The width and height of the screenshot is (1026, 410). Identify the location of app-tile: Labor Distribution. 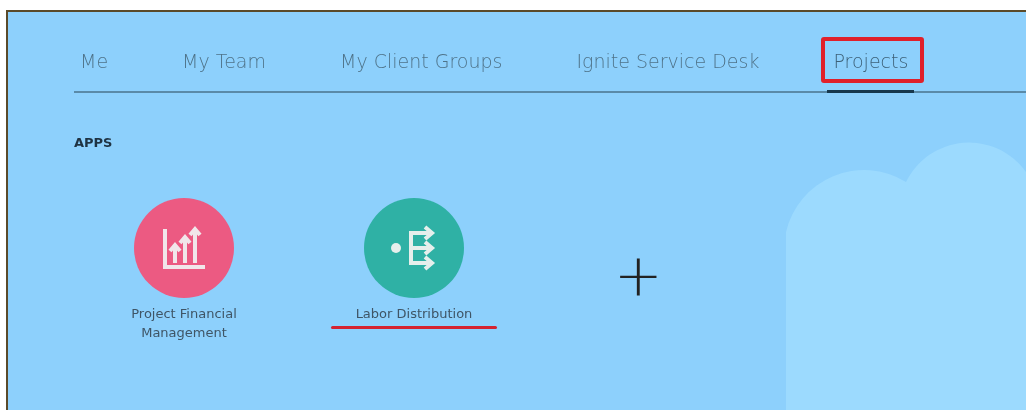
(414, 260).